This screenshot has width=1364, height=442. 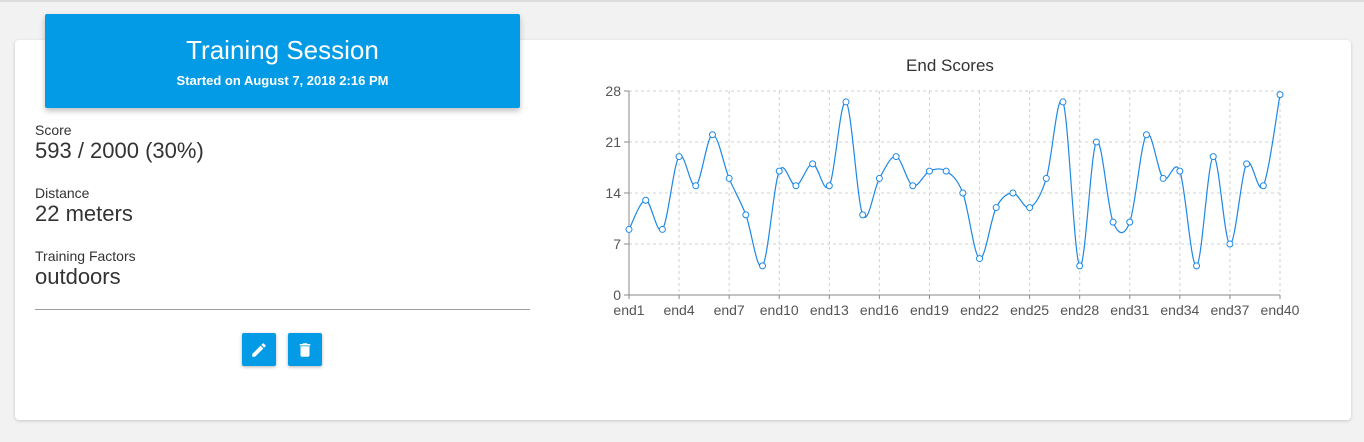 I want to click on x-tick-label: end34, so click(x=1179, y=310).